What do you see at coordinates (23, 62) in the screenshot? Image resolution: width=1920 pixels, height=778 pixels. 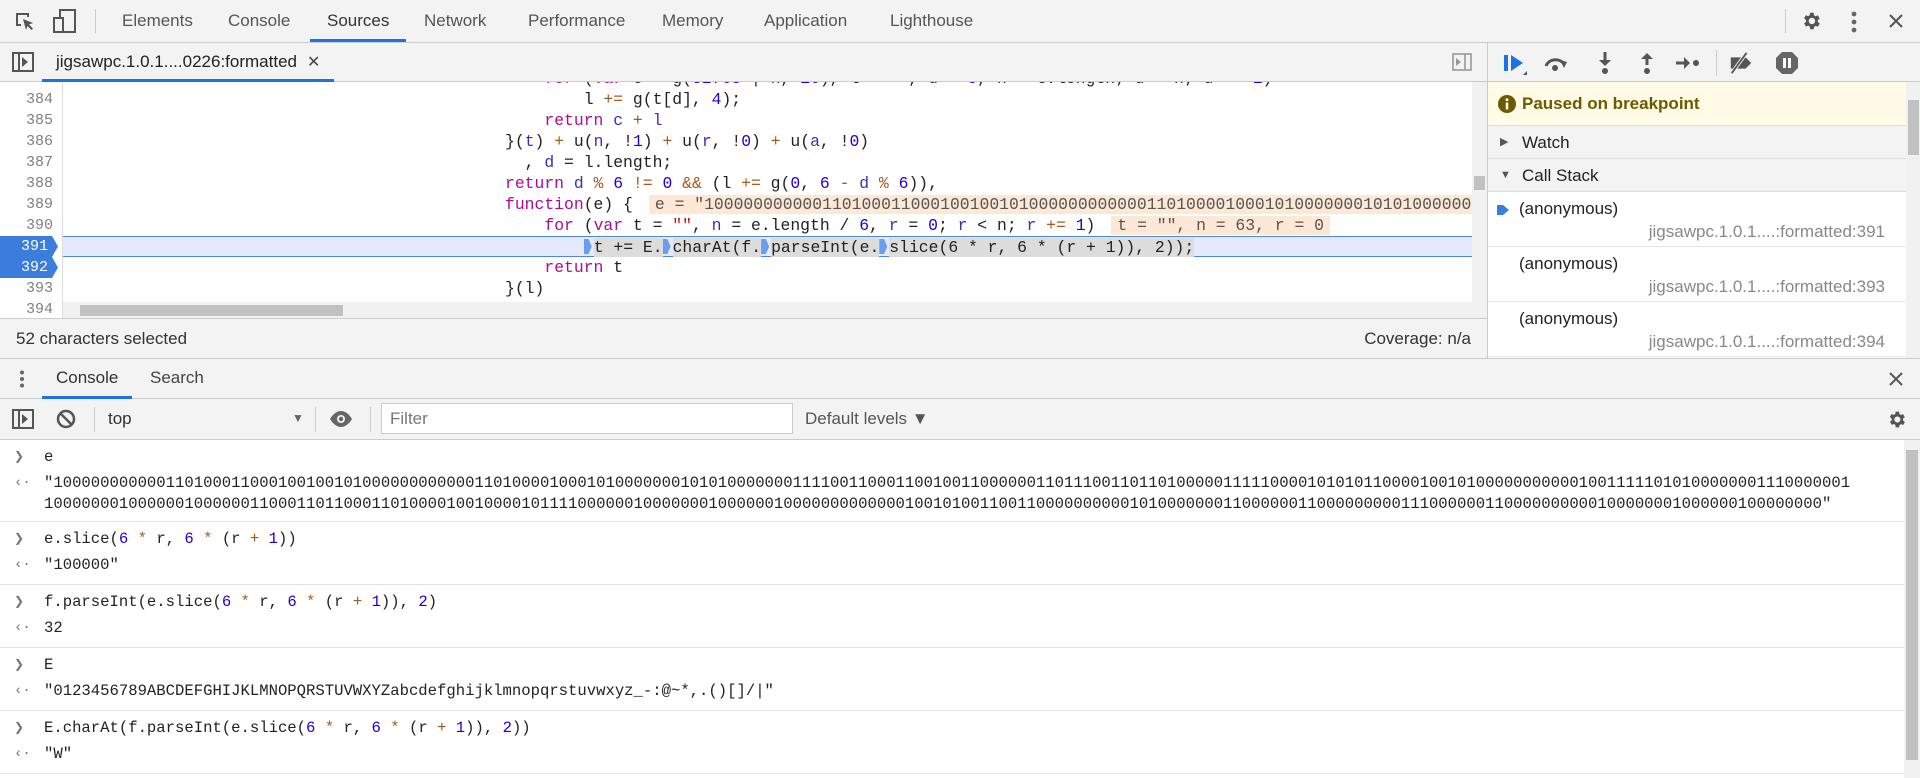 I see `toggle-navigator-icon` at bounding box center [23, 62].